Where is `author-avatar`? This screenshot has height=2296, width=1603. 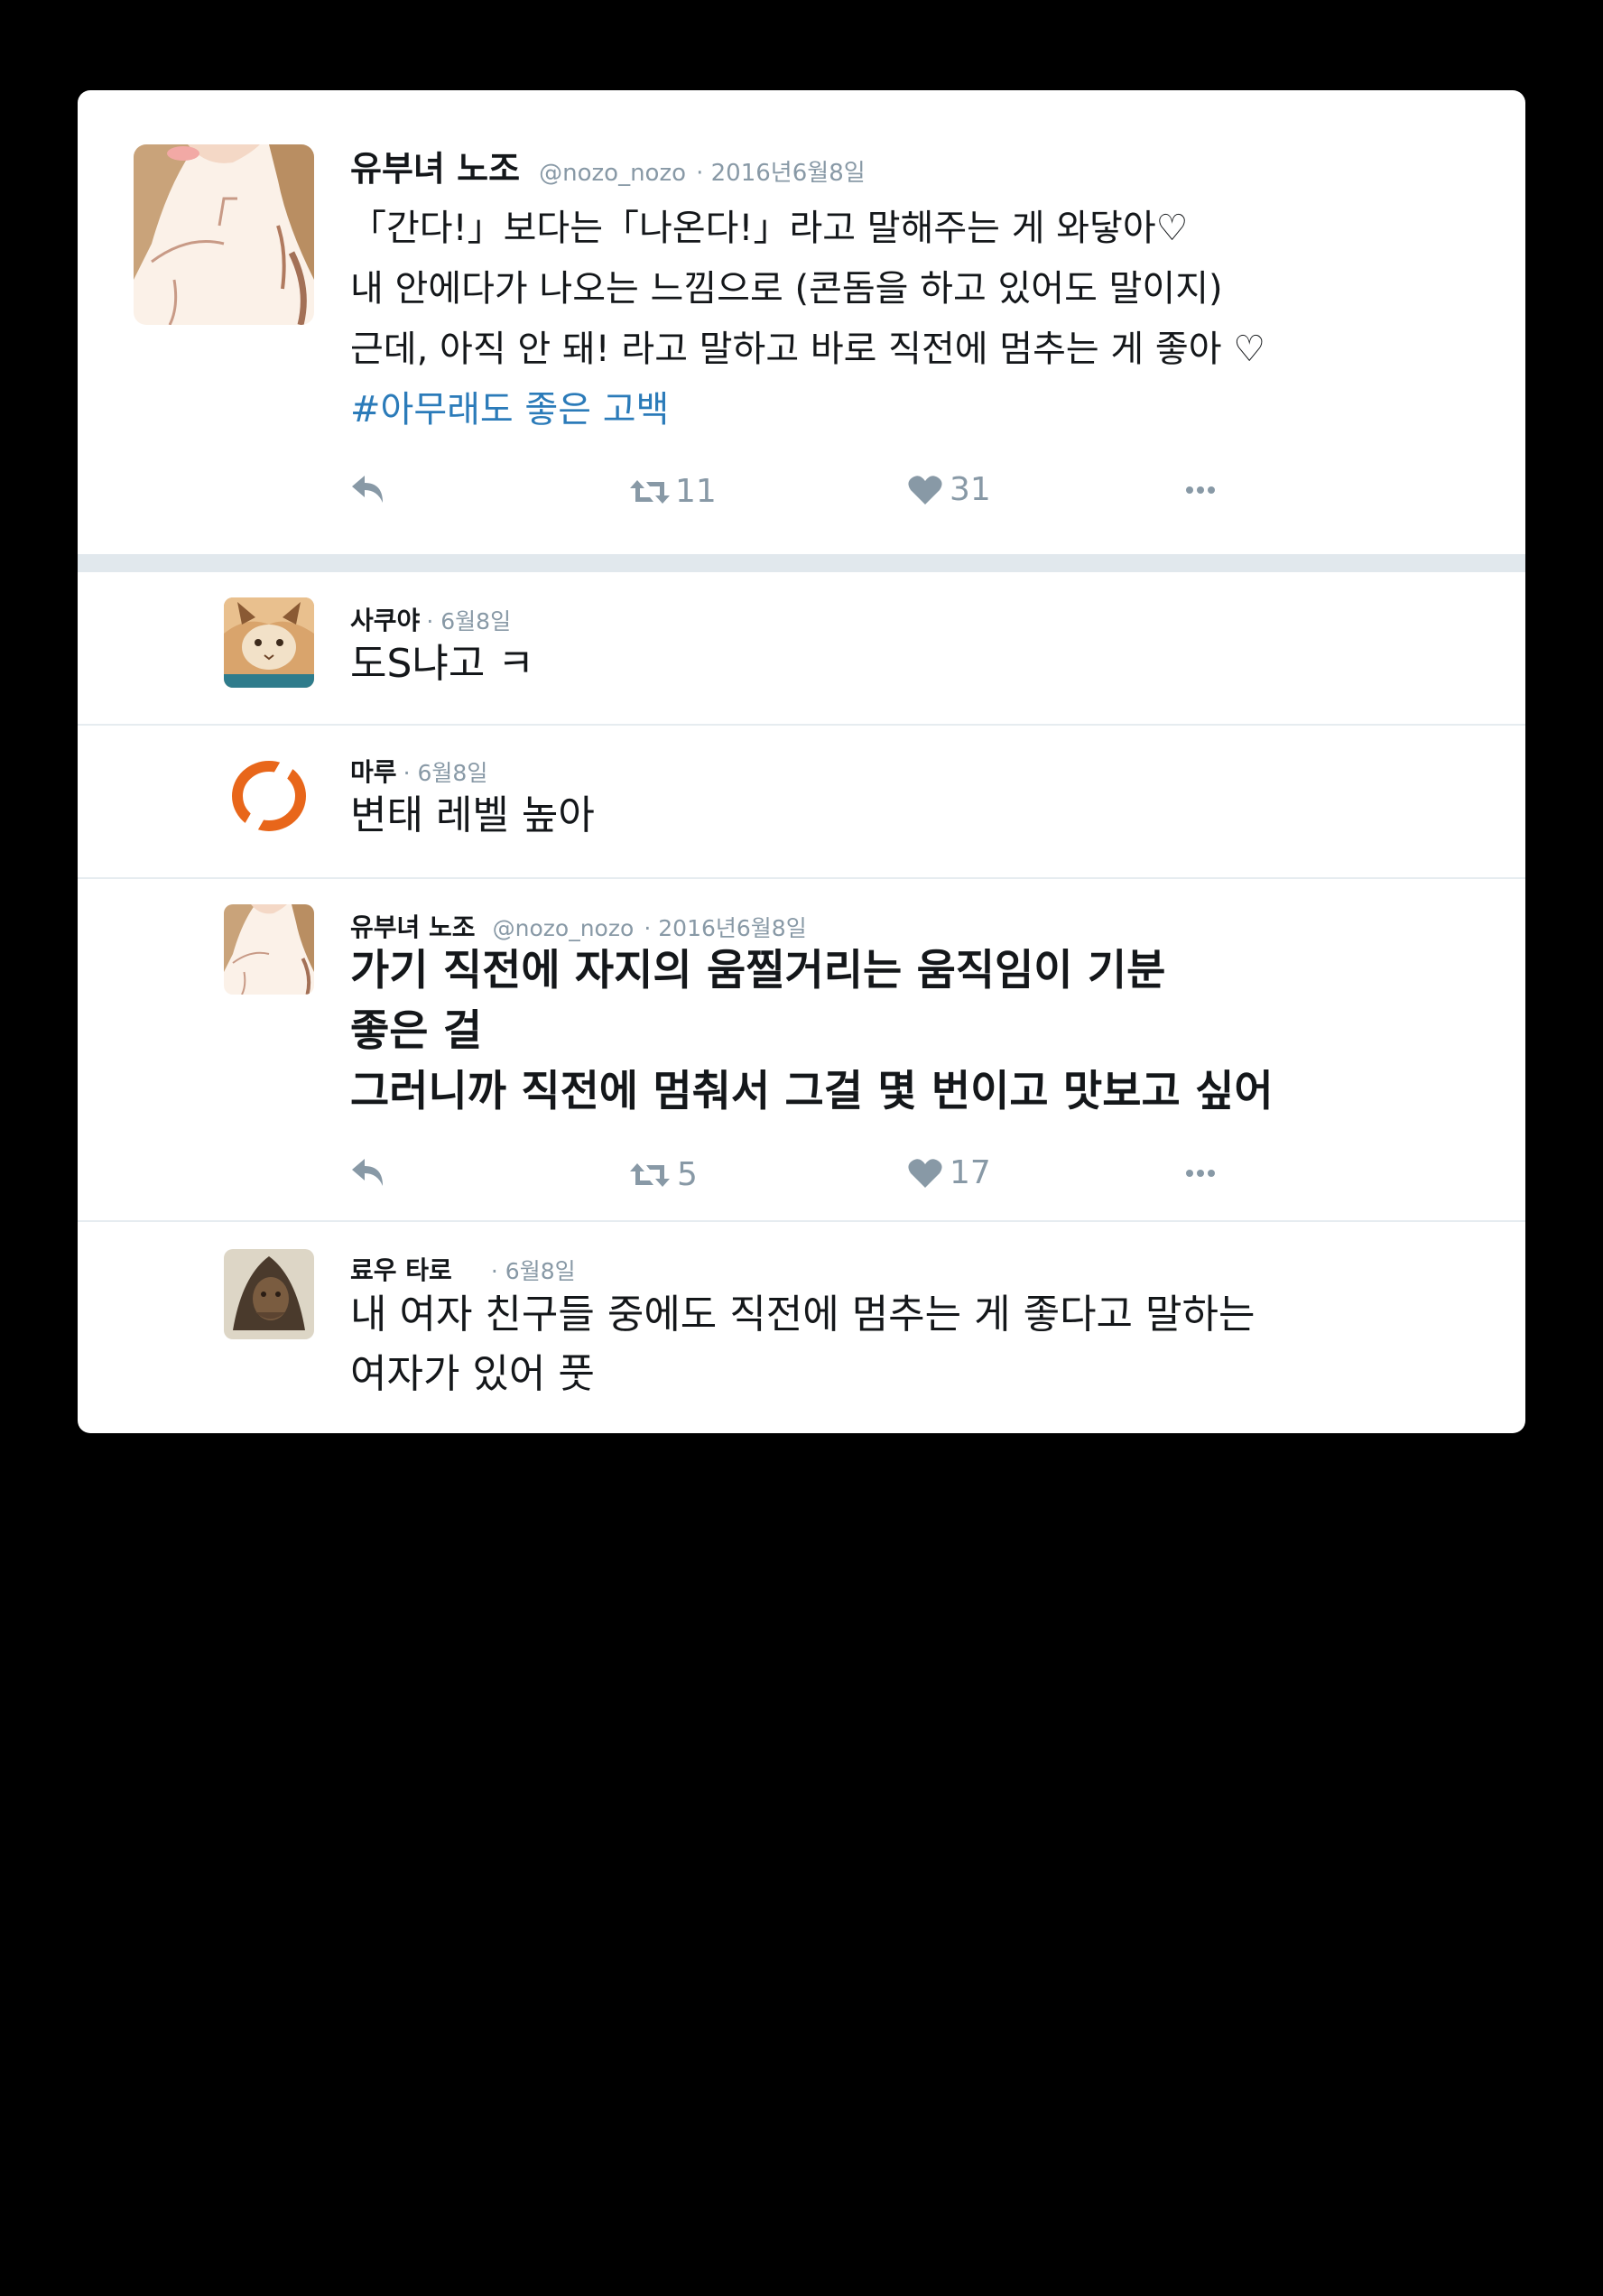 author-avatar is located at coordinates (224, 234).